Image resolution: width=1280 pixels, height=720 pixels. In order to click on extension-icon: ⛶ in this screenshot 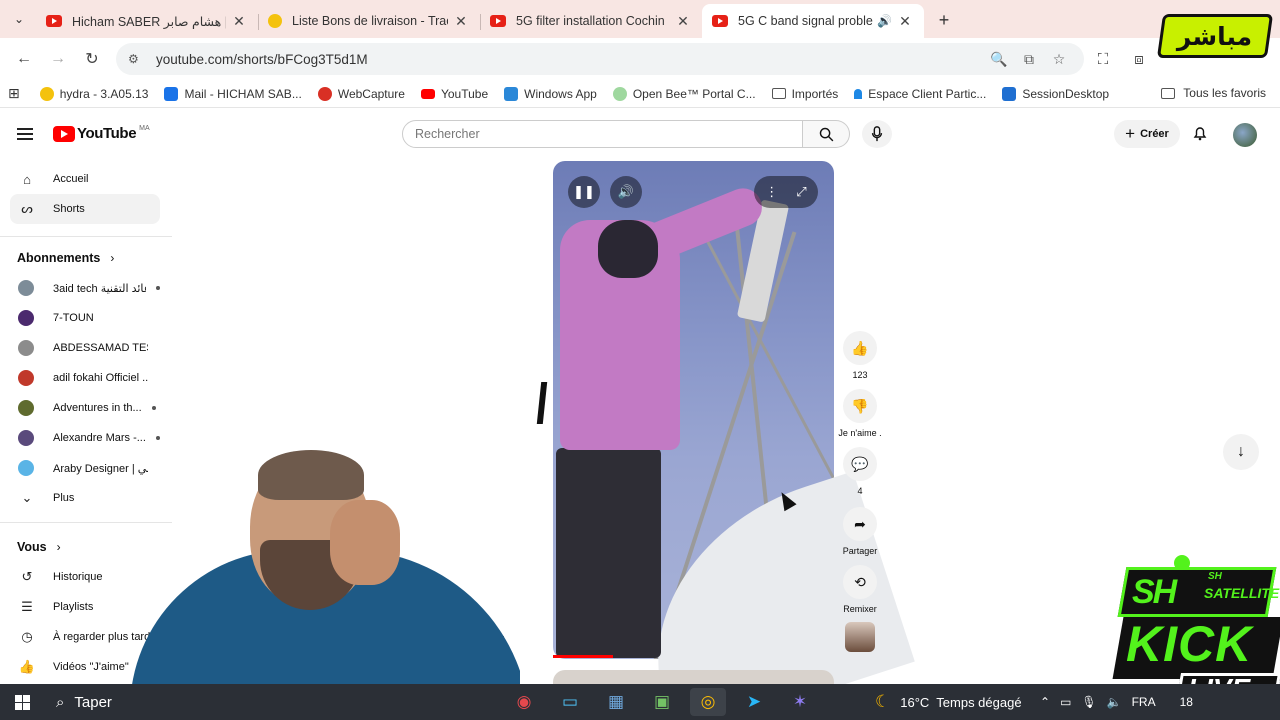, I will do `click(1103, 59)`.